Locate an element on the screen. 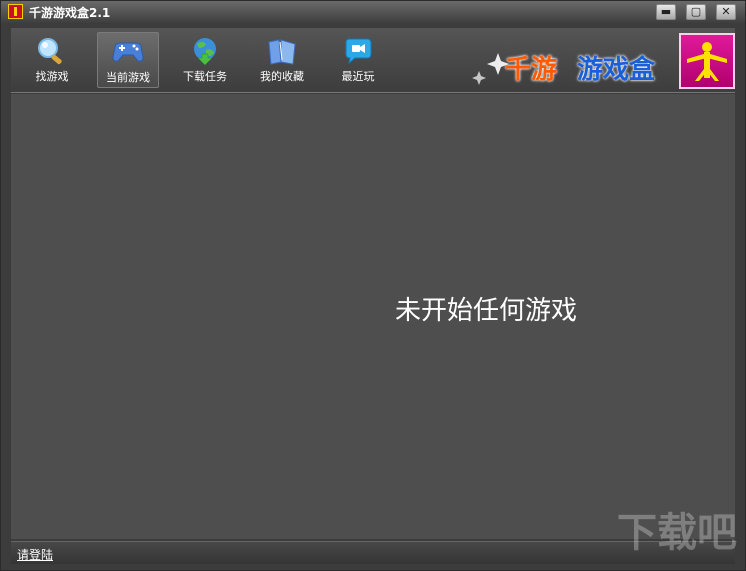 This screenshot has height=571, width=746. tab-label: 当前游戏 is located at coordinates (128, 77).